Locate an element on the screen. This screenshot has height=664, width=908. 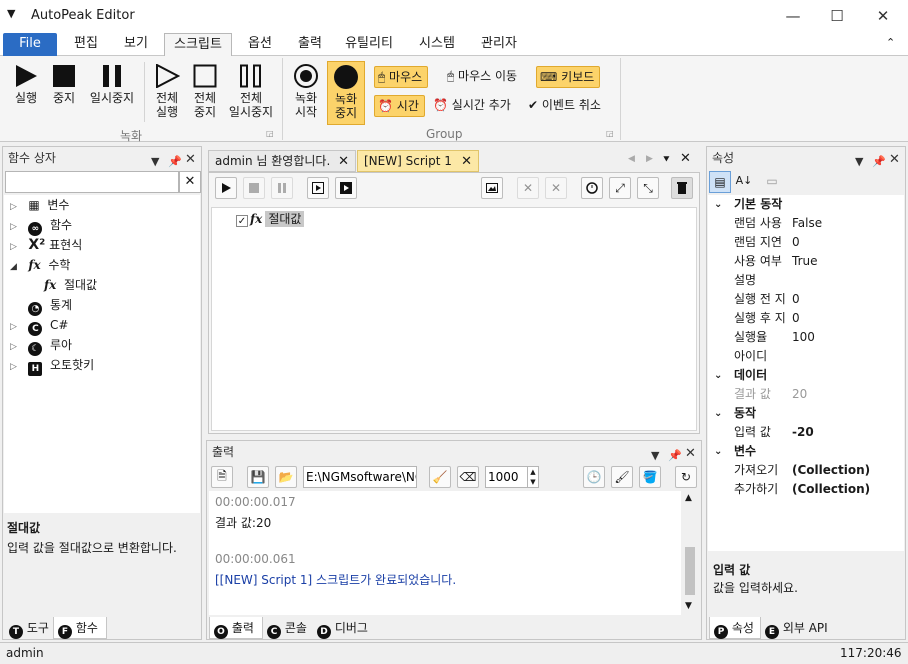
tab-script: 스크립트 is located at coordinates (198, 44).